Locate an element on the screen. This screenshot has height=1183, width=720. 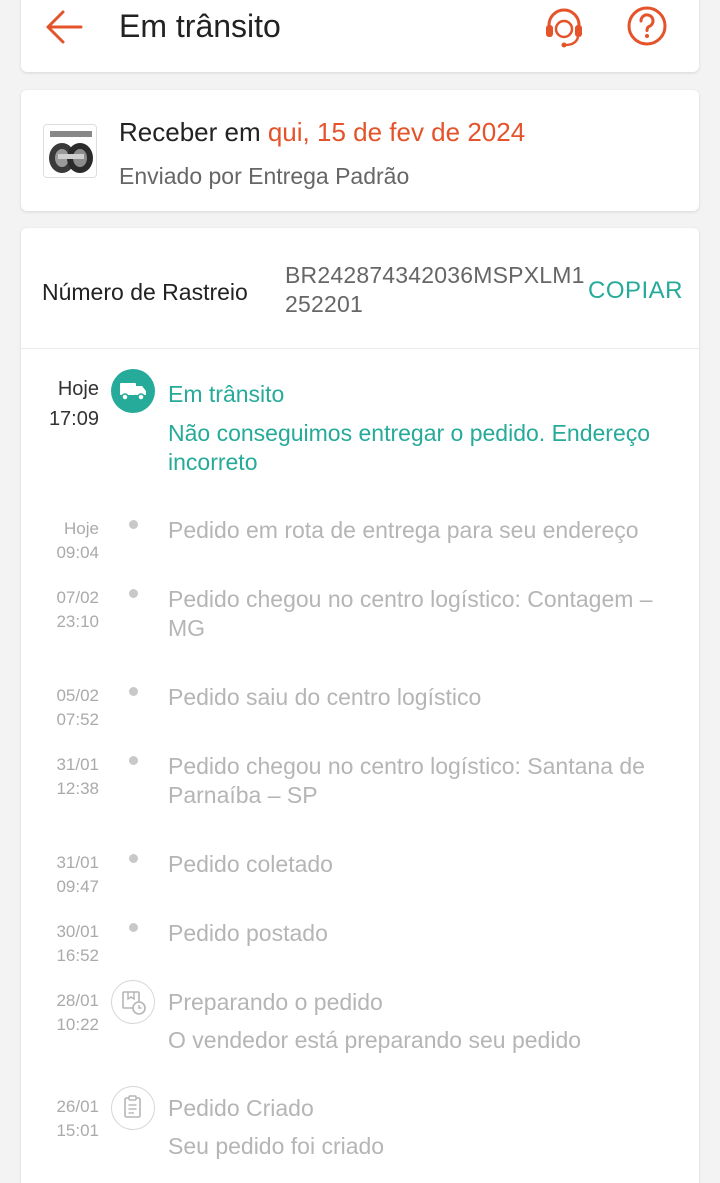
event-description: O vendedor está preparando seu pedido is located at coordinates (375, 1040).